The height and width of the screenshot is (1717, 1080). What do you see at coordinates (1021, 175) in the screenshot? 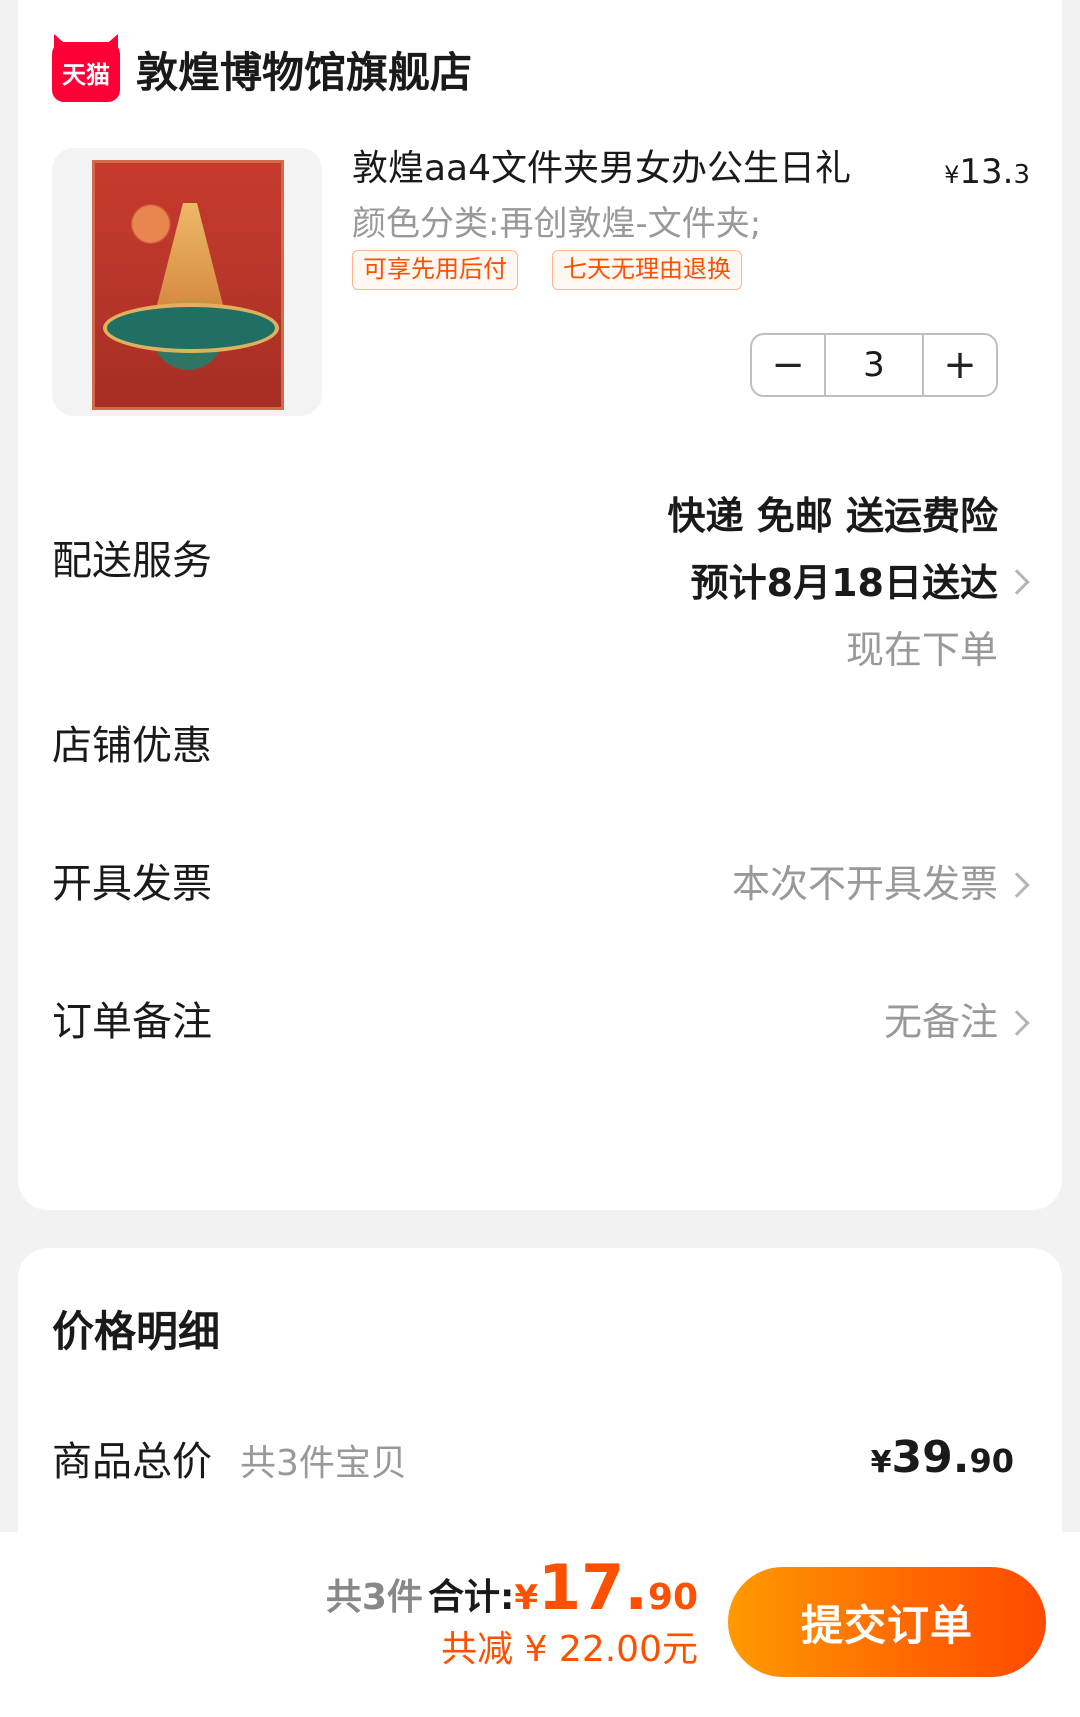
I see `product-price-decimal: 3` at bounding box center [1021, 175].